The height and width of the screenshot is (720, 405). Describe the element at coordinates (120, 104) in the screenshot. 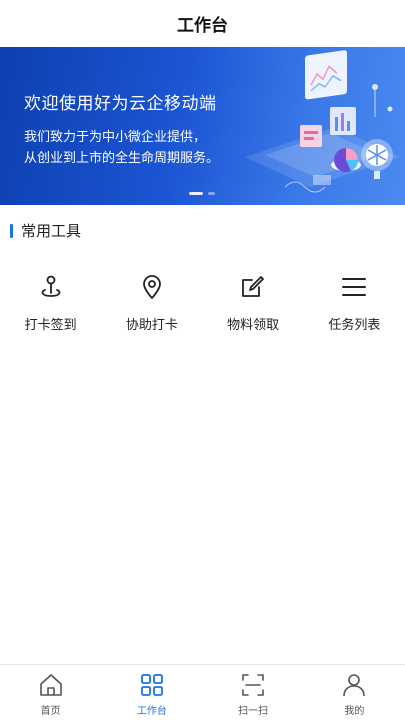

I see `banner-headline: 欢迎使用好为云企移动端` at that location.